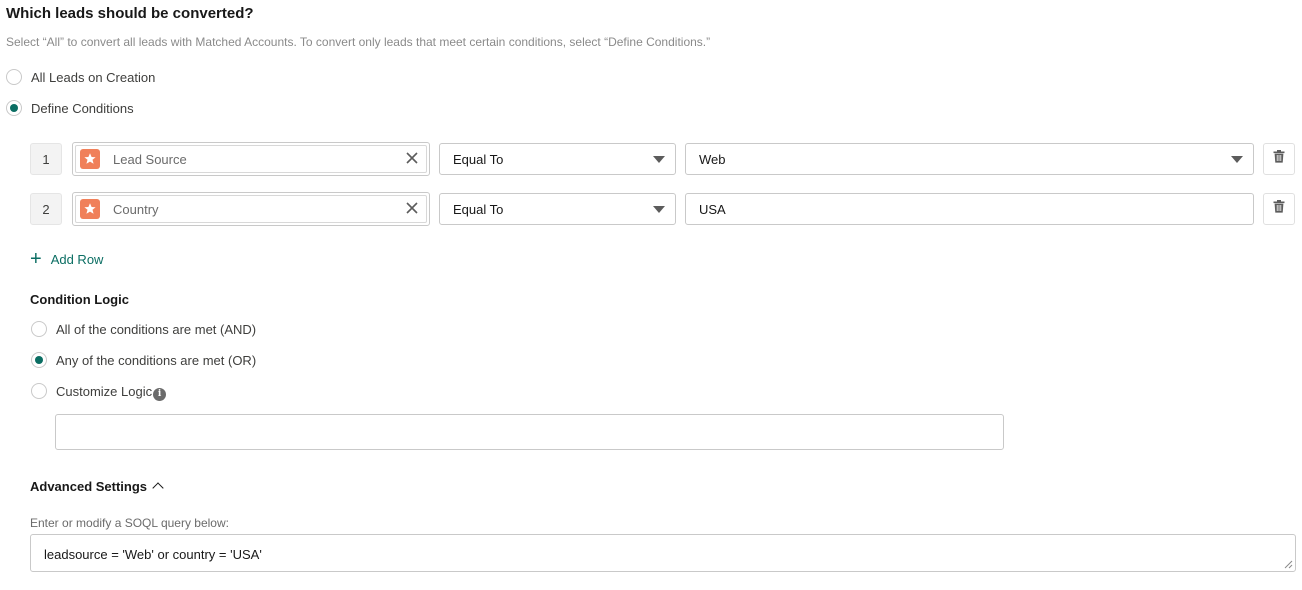 The image size is (1302, 590). Describe the element at coordinates (969, 209) in the screenshot. I see `value-input: USA` at that location.